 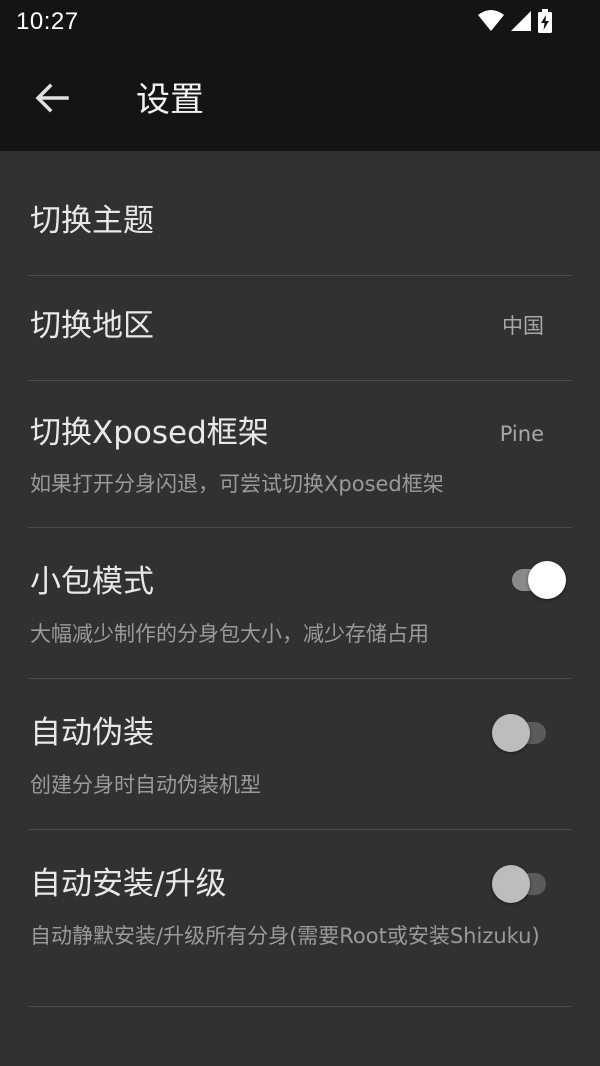 What do you see at coordinates (300, 24) in the screenshot?
I see `status-bar: 10:27` at bounding box center [300, 24].